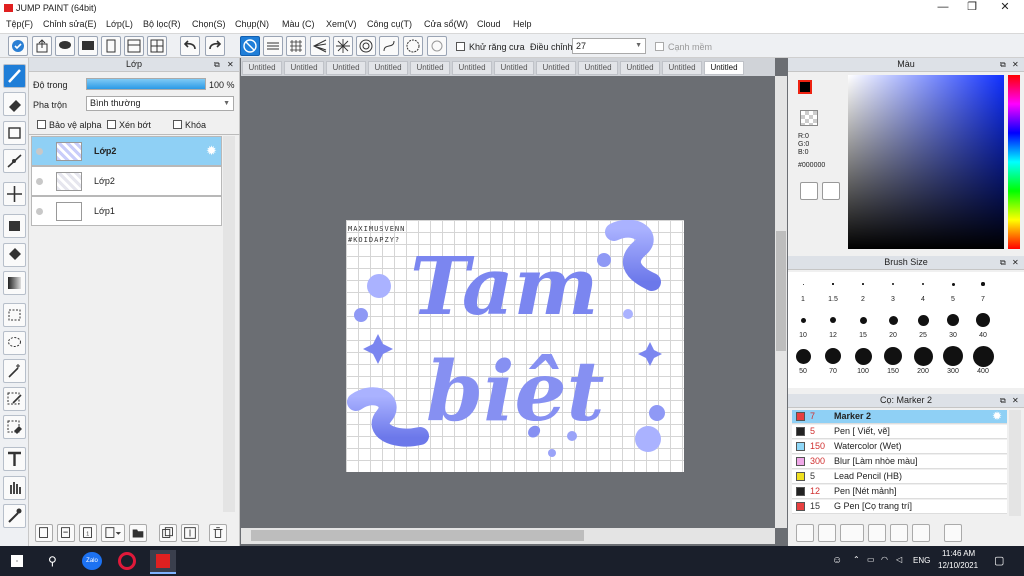  What do you see at coordinates (437, 46) in the screenshot?
I see `settings-ruler-button` at bounding box center [437, 46].